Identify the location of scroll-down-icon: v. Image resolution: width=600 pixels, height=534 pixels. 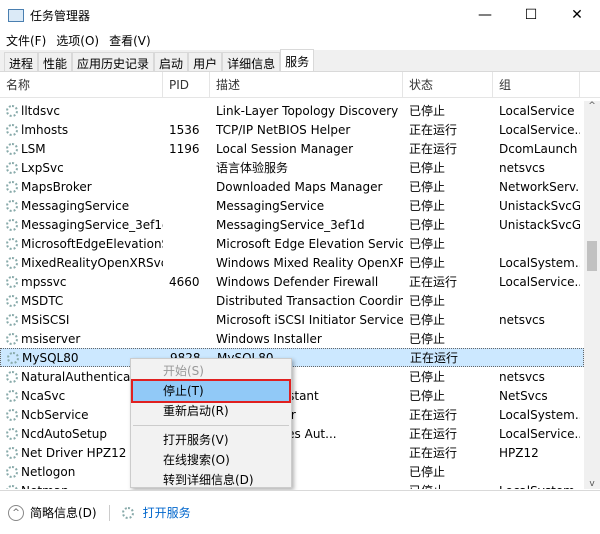
(592, 484).